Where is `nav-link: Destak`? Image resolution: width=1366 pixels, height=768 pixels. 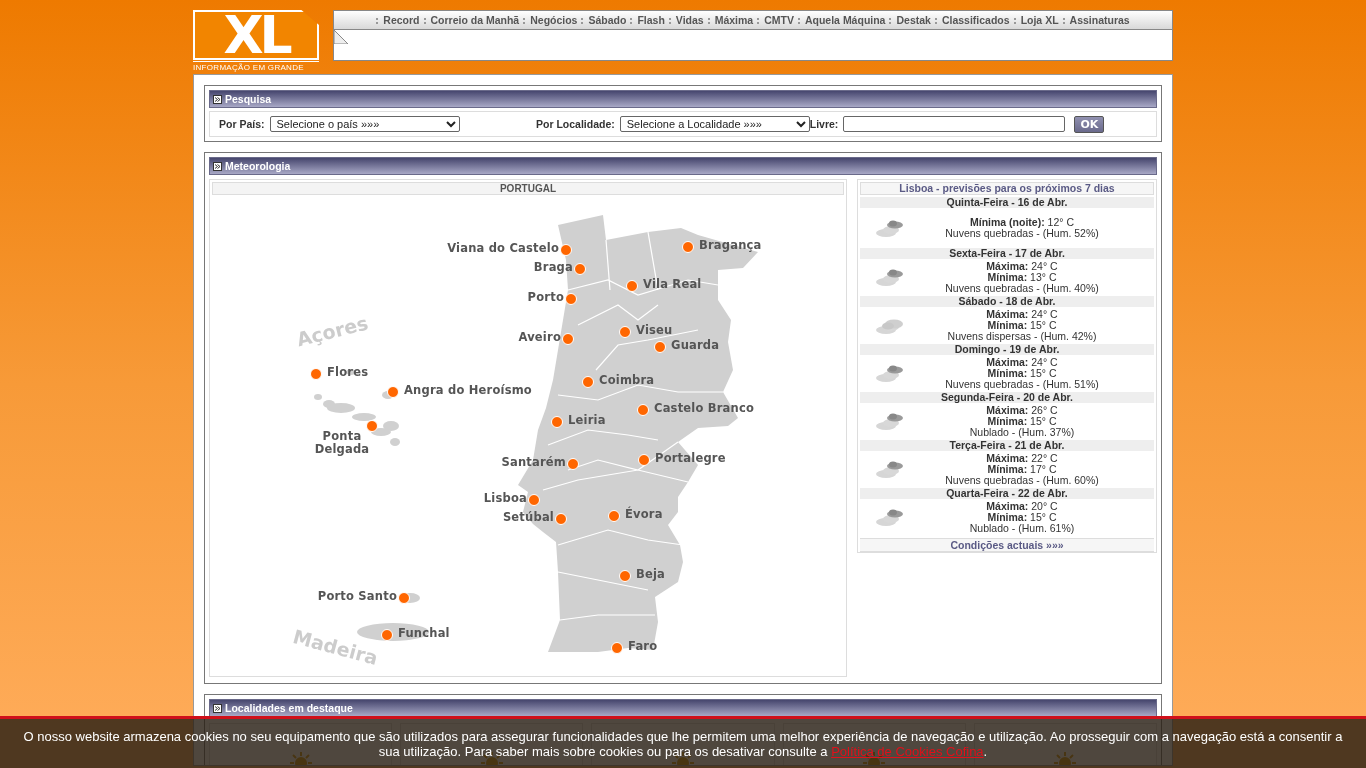 nav-link: Destak is located at coordinates (913, 20).